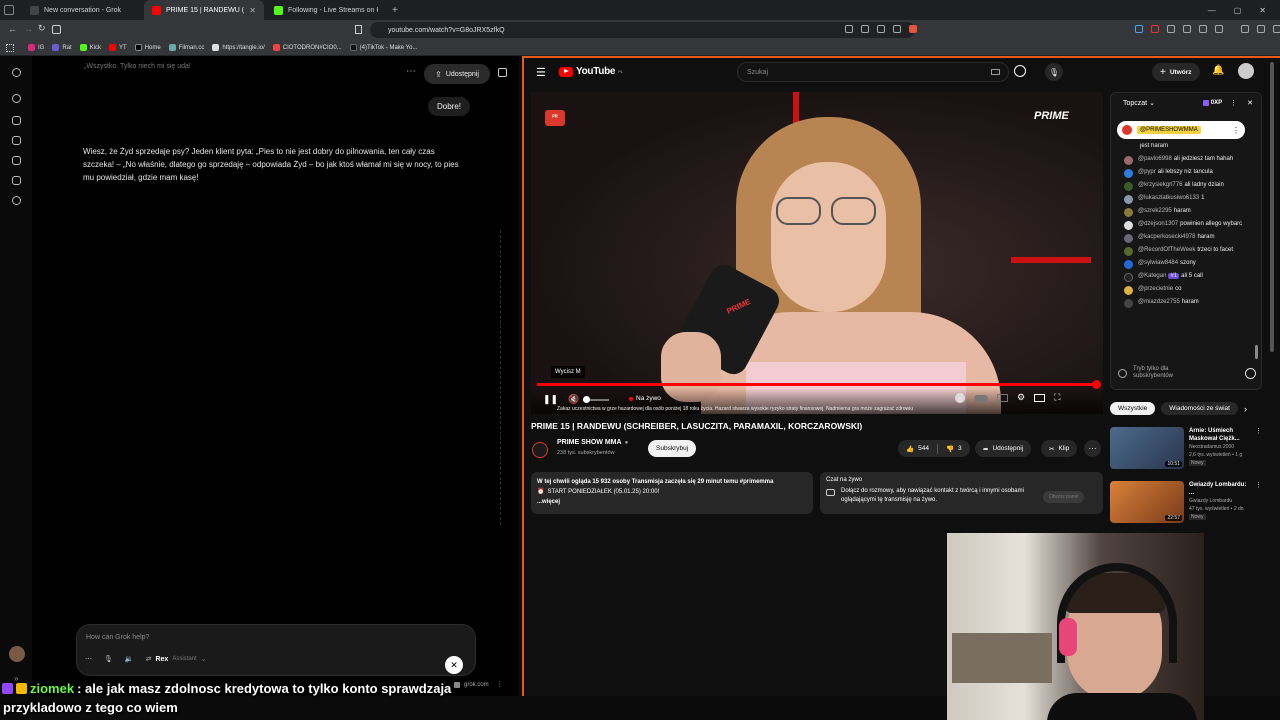  I want to click on tab-news: Wiadomości ze świat, so click(1199, 408).